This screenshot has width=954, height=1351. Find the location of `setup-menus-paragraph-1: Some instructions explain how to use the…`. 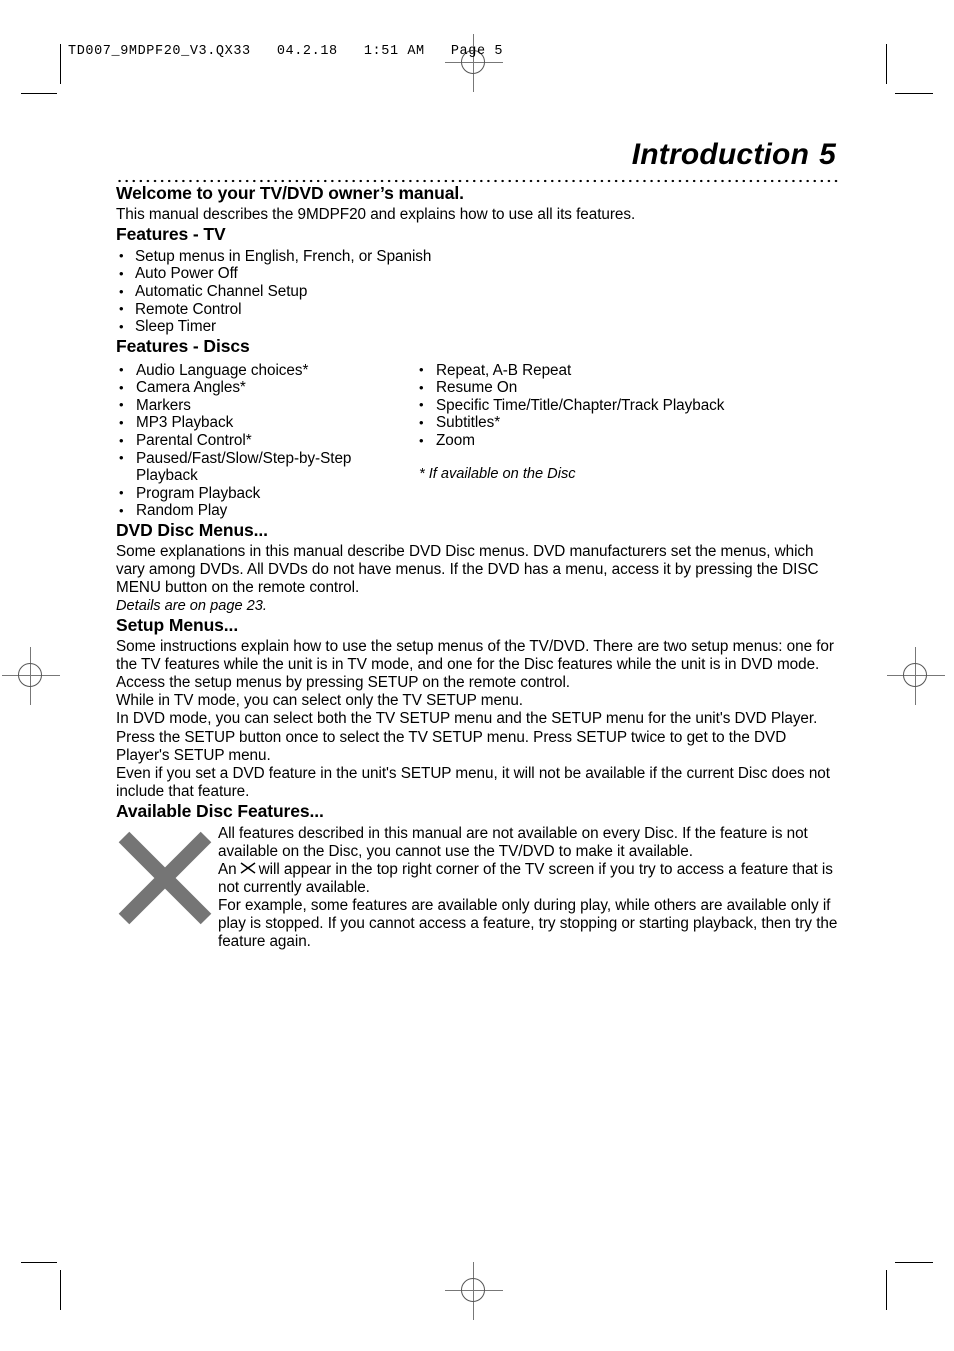

setup-menus-paragraph-1: Some instructions explain how to use the… is located at coordinates (475, 665).